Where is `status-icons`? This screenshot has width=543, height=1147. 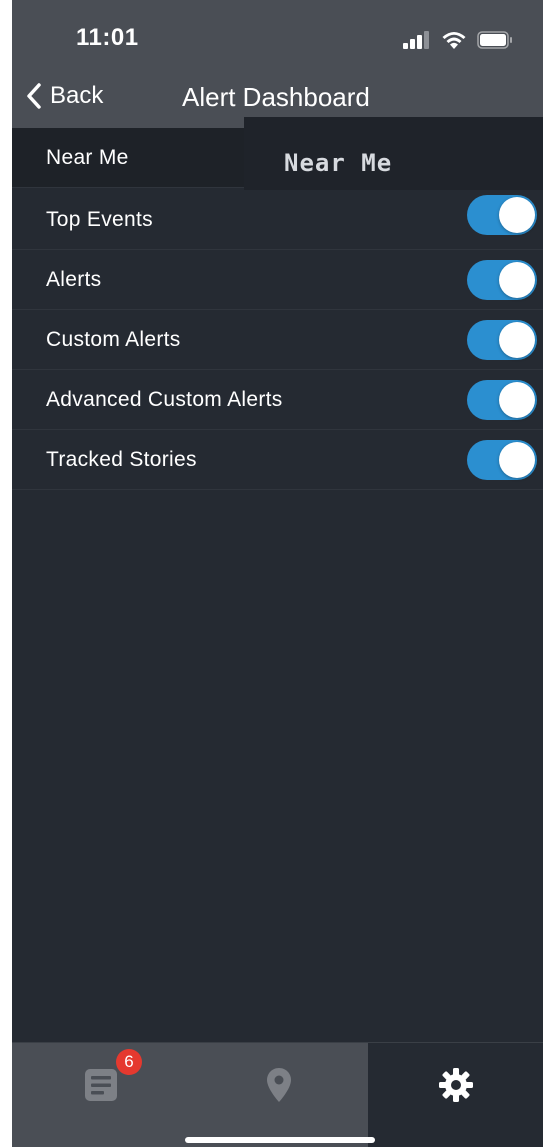 status-icons is located at coordinates (458, 40).